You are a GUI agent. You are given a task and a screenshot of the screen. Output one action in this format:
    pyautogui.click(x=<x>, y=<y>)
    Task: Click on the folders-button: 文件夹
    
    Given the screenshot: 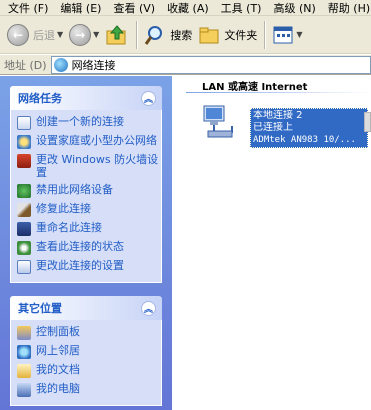 What is the action you would take?
    pyautogui.click(x=227, y=35)
    